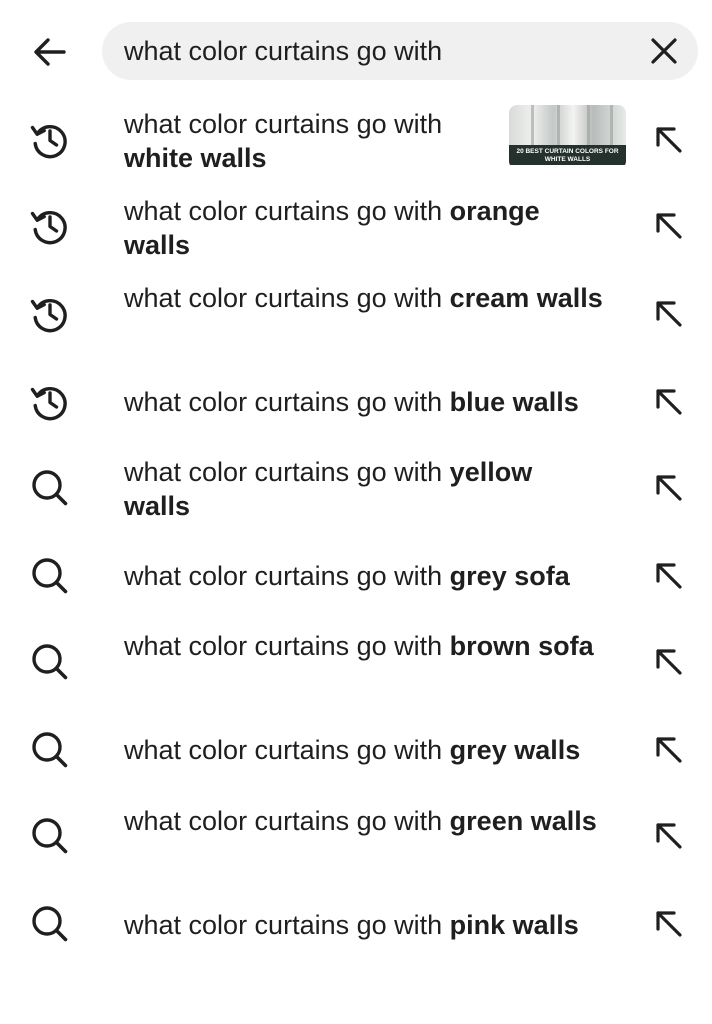  I want to click on suggestion-text: what color curtains go with cream walls, so click(364, 298).